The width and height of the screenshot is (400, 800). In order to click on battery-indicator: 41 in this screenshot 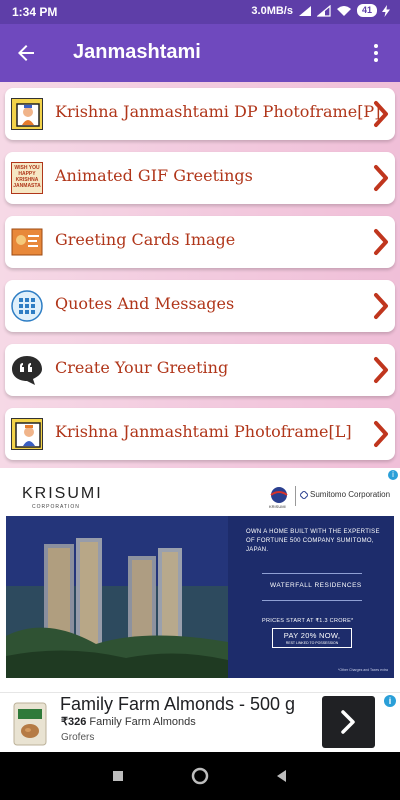, I will do `click(366, 10)`.